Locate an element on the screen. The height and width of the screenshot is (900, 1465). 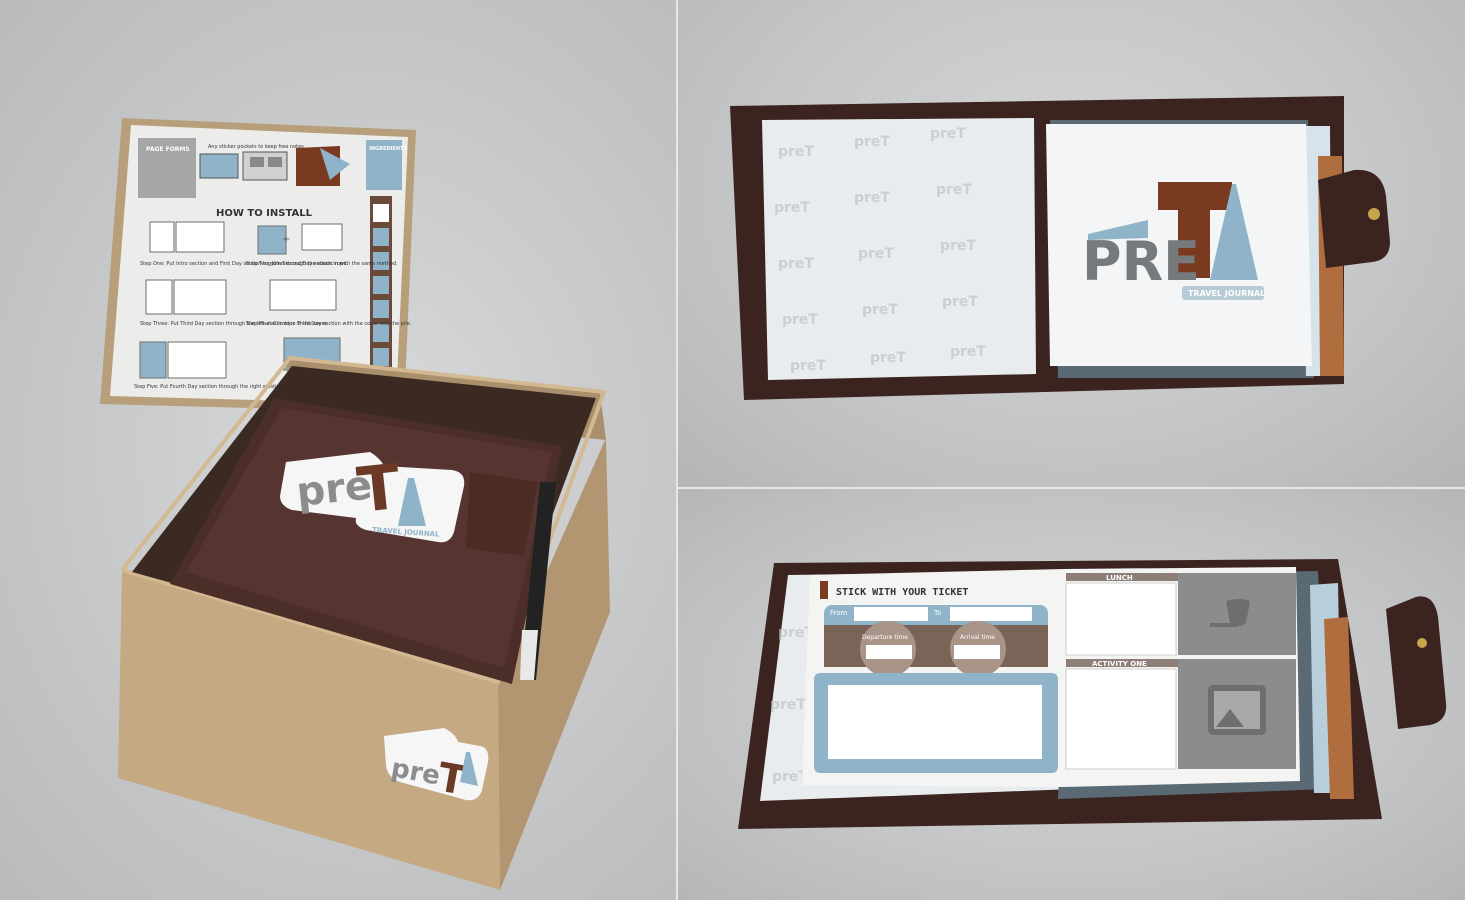
activity-label: ACTIVITY ONE is located at coordinates (1119, 664).